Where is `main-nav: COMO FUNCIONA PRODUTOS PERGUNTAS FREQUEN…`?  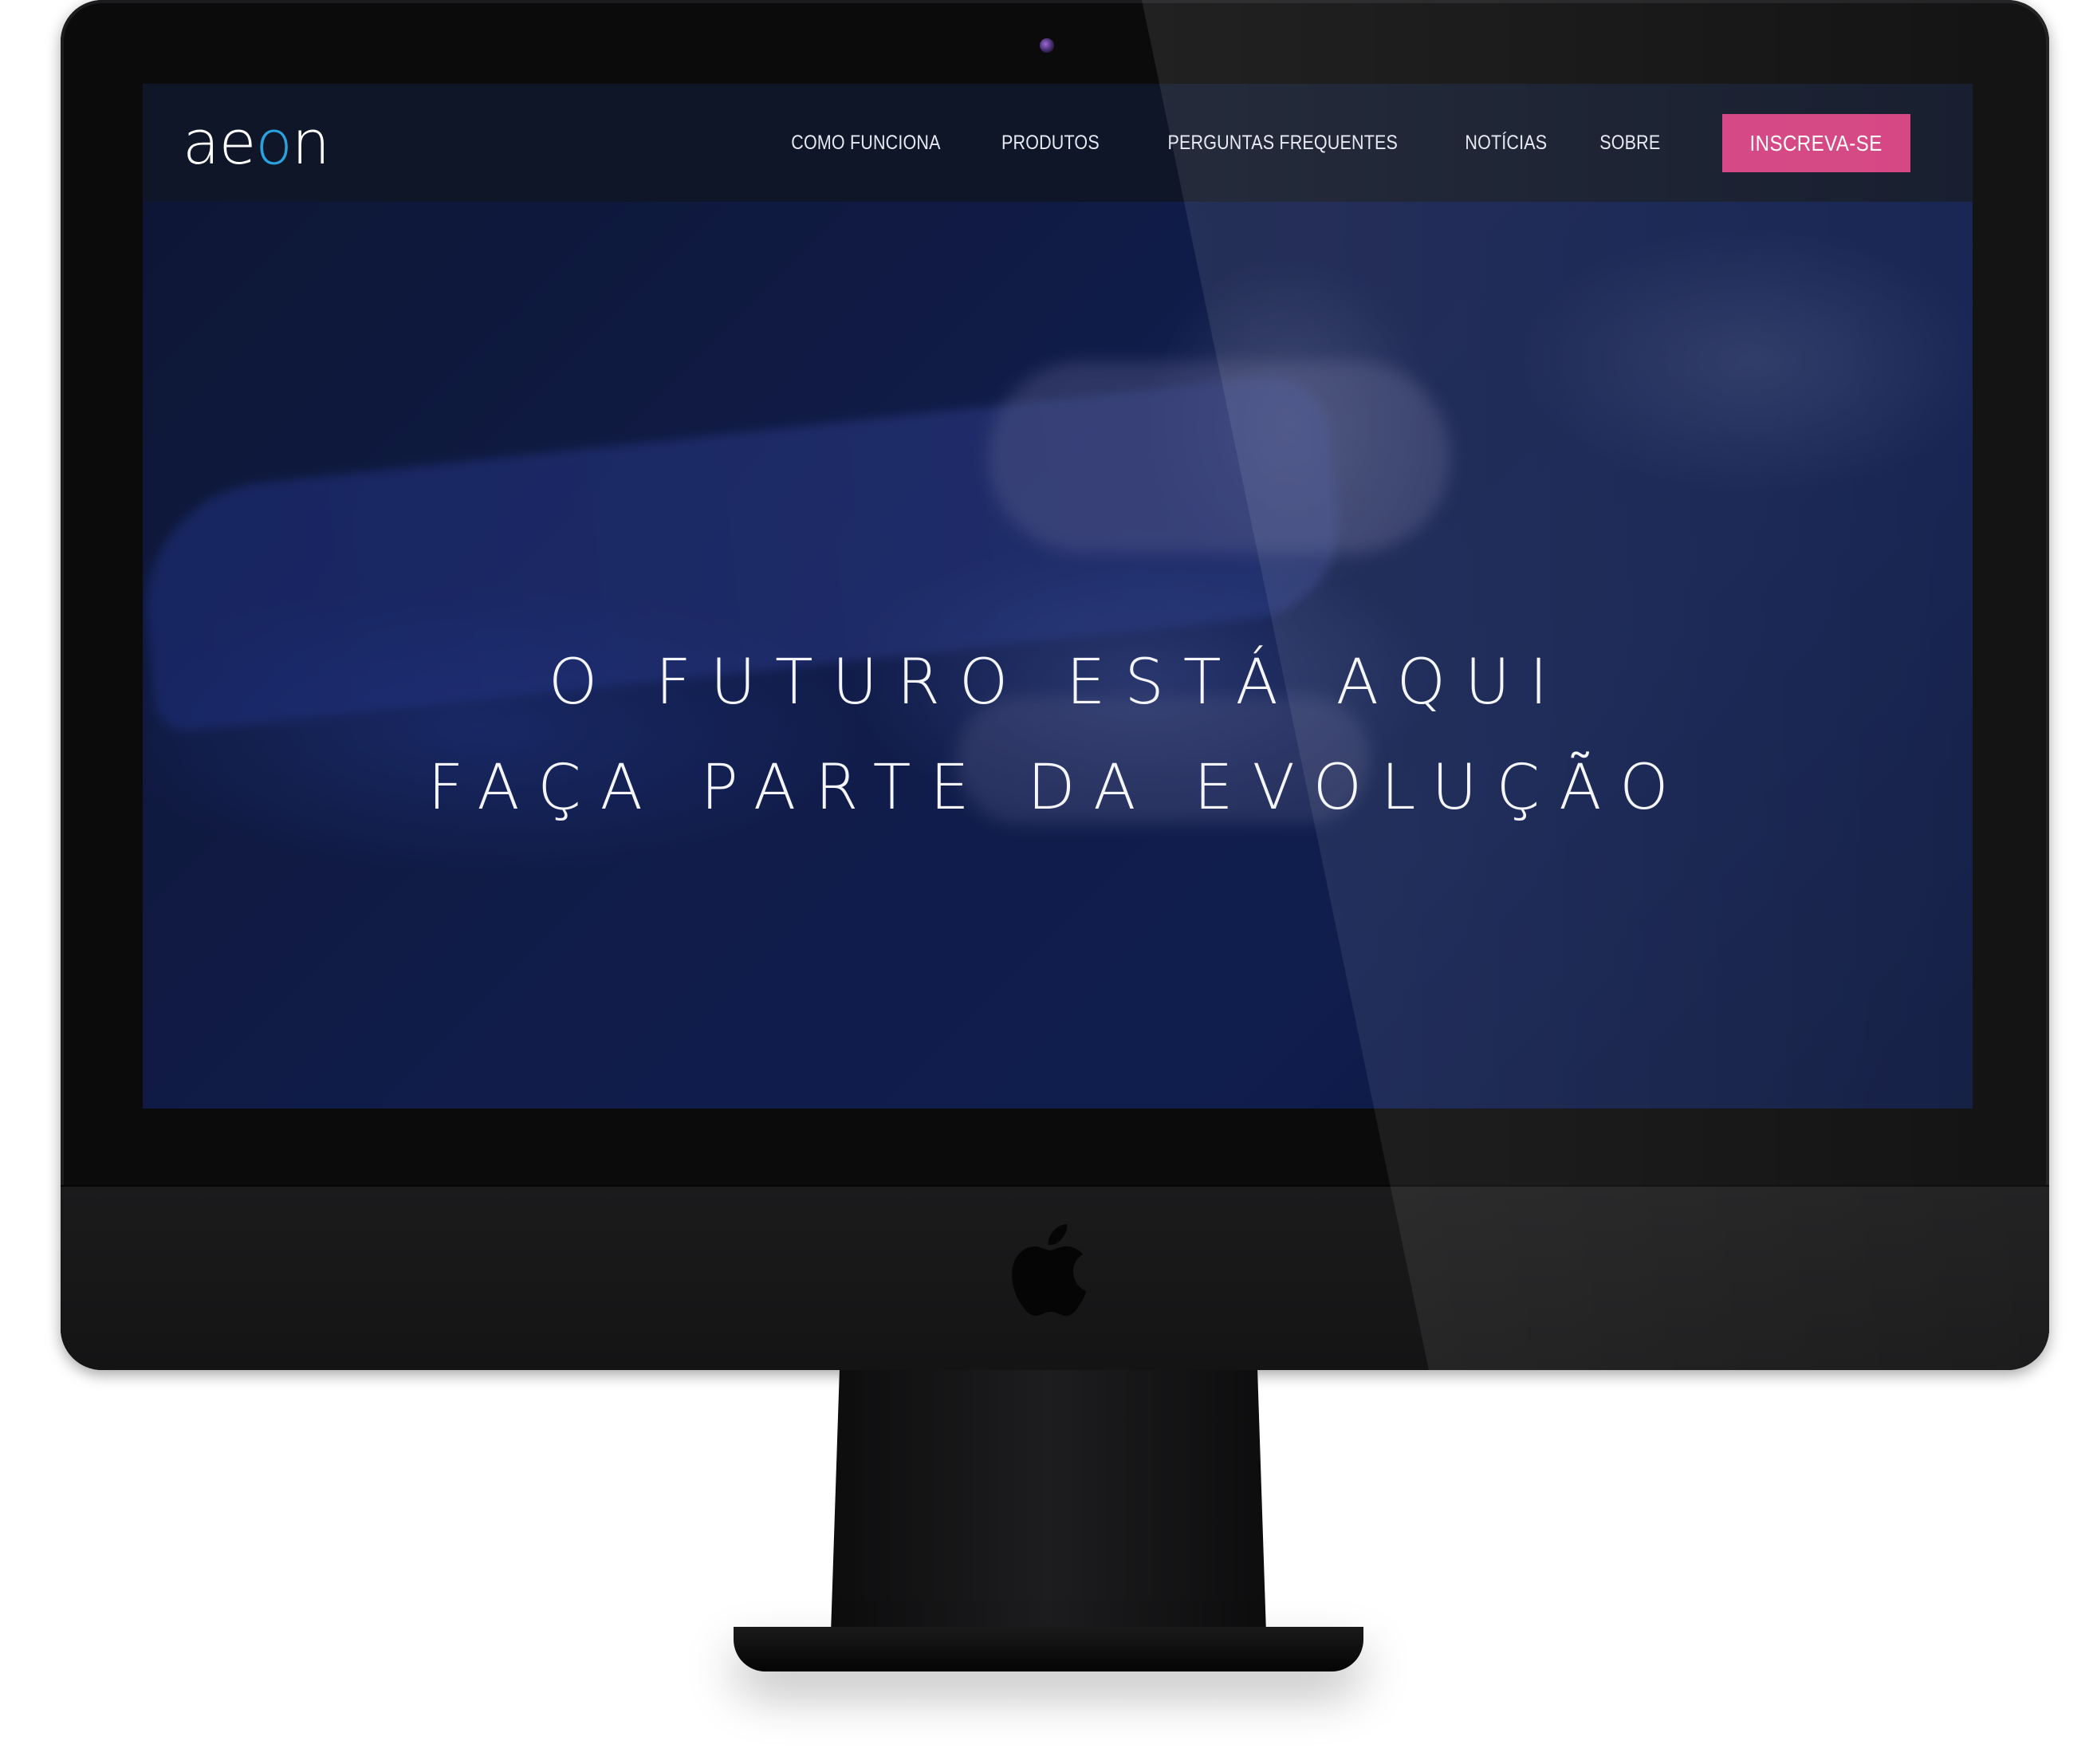
main-nav: COMO FUNCIONA PRODUTOS PERGUNTAS FREQUEN… is located at coordinates (1222, 143).